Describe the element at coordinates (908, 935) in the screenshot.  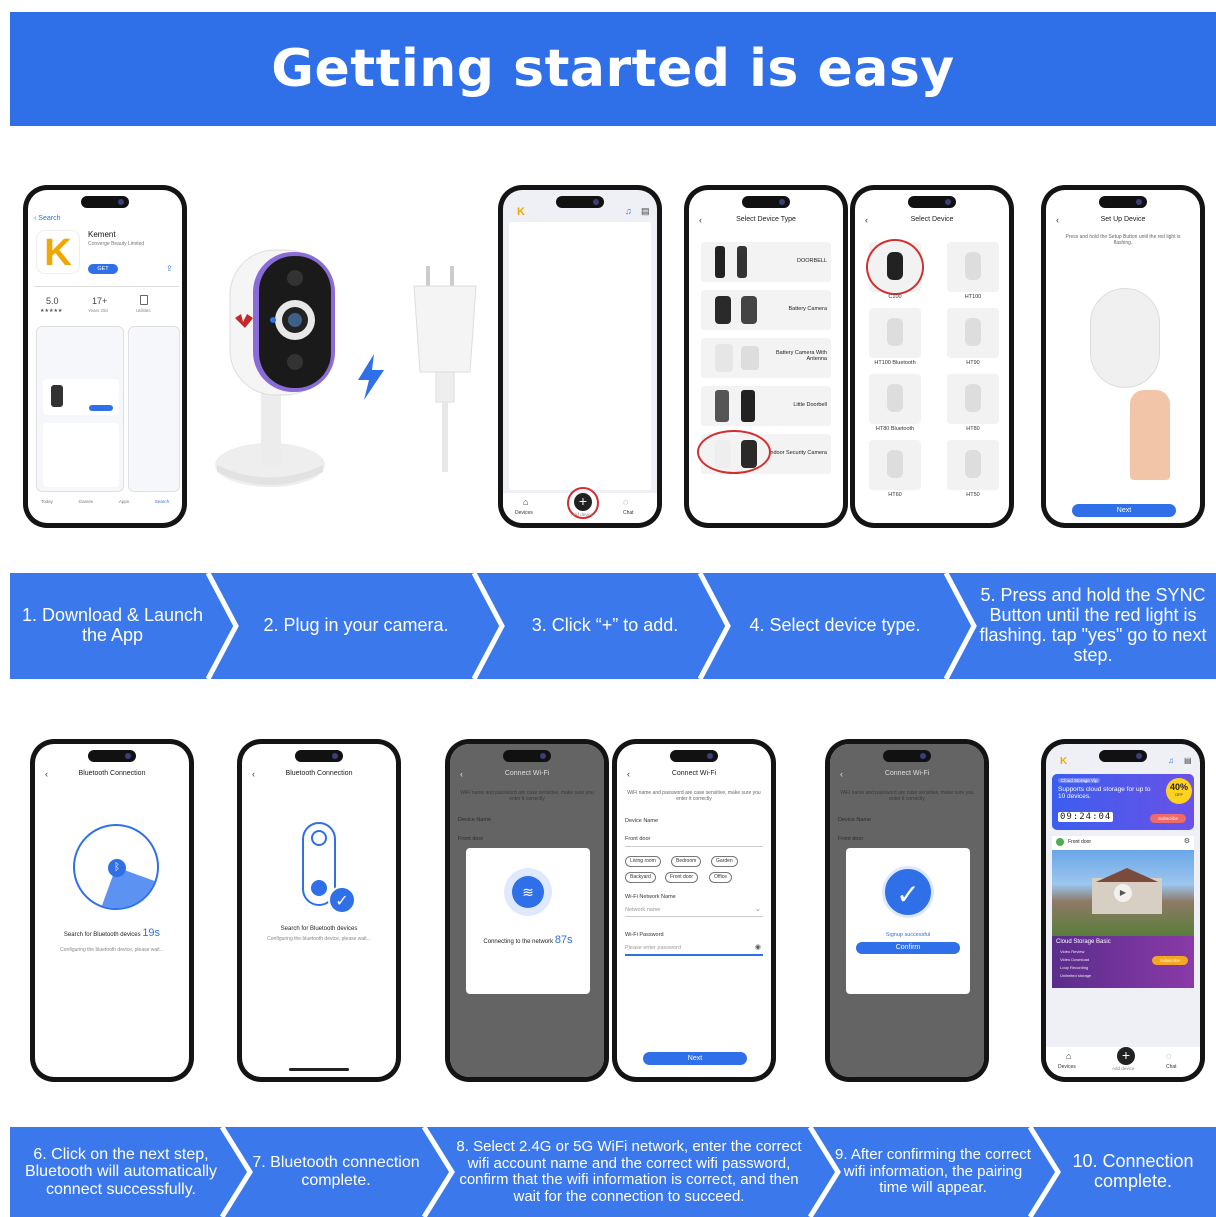
I see `success-text: Signup successful` at that location.